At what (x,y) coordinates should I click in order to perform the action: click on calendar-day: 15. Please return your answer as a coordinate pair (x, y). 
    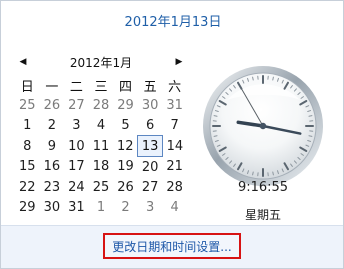
    Looking at the image, I should click on (27, 167).